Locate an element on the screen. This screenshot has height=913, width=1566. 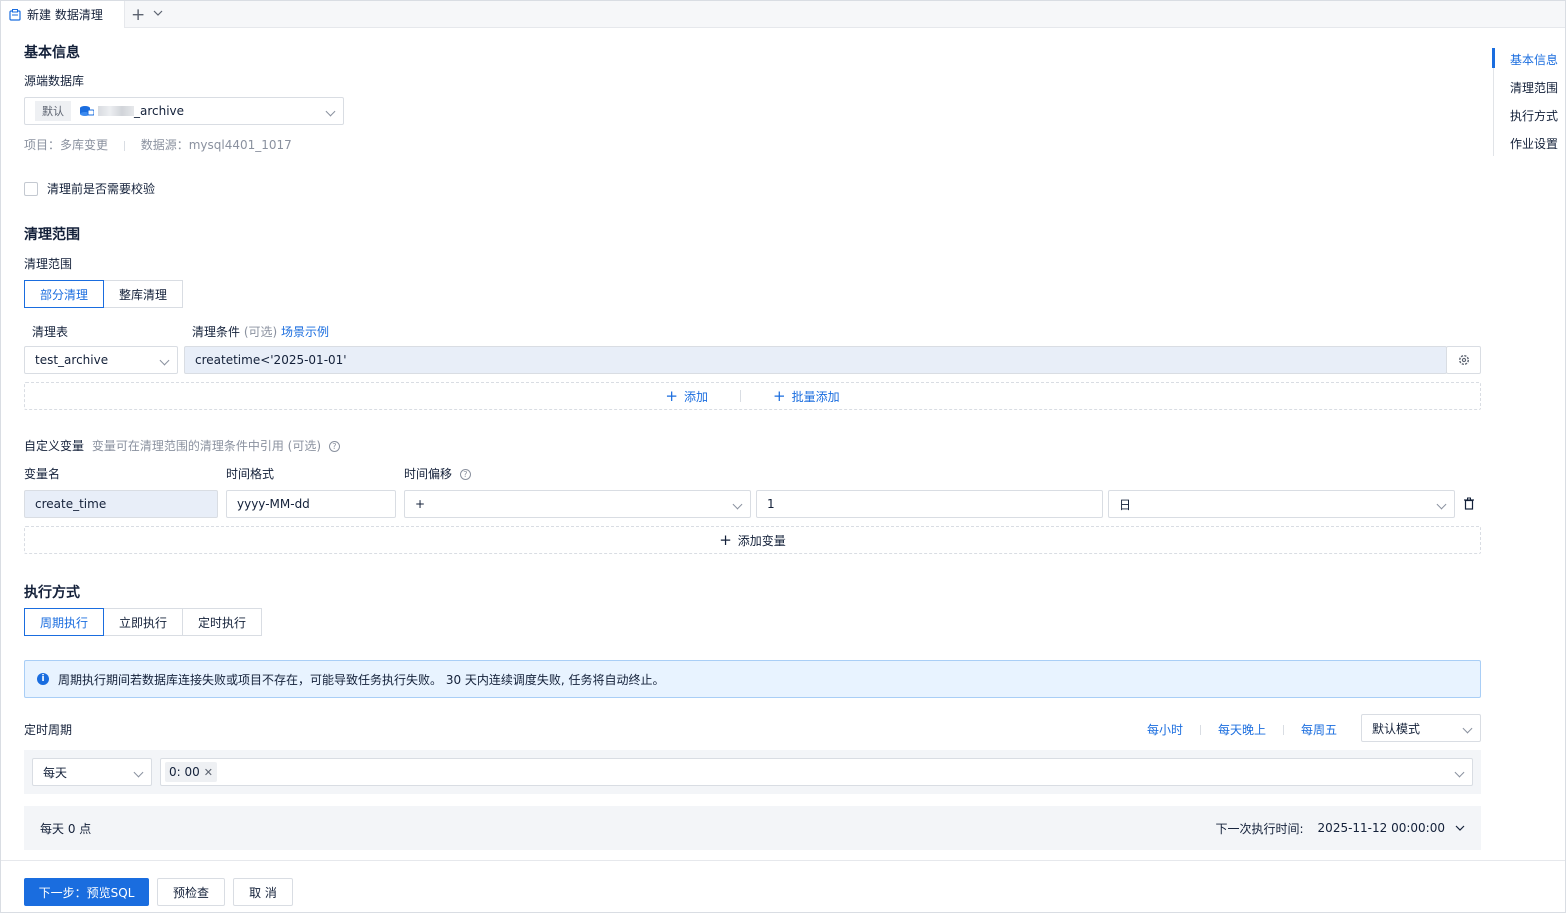
mode-immediate: 立即执行 is located at coordinates (143, 622).